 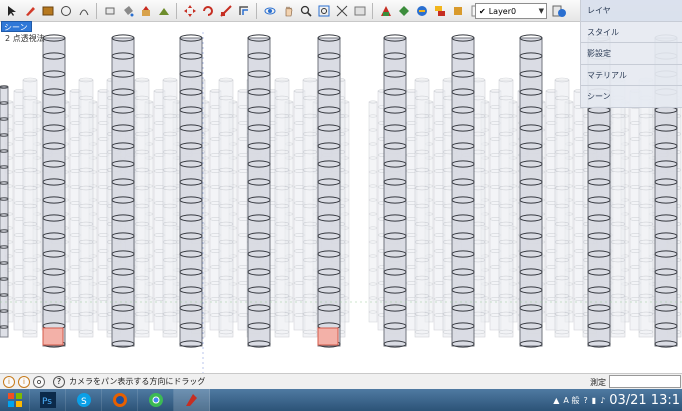 I want to click on scale-icon, so click(x=225, y=10).